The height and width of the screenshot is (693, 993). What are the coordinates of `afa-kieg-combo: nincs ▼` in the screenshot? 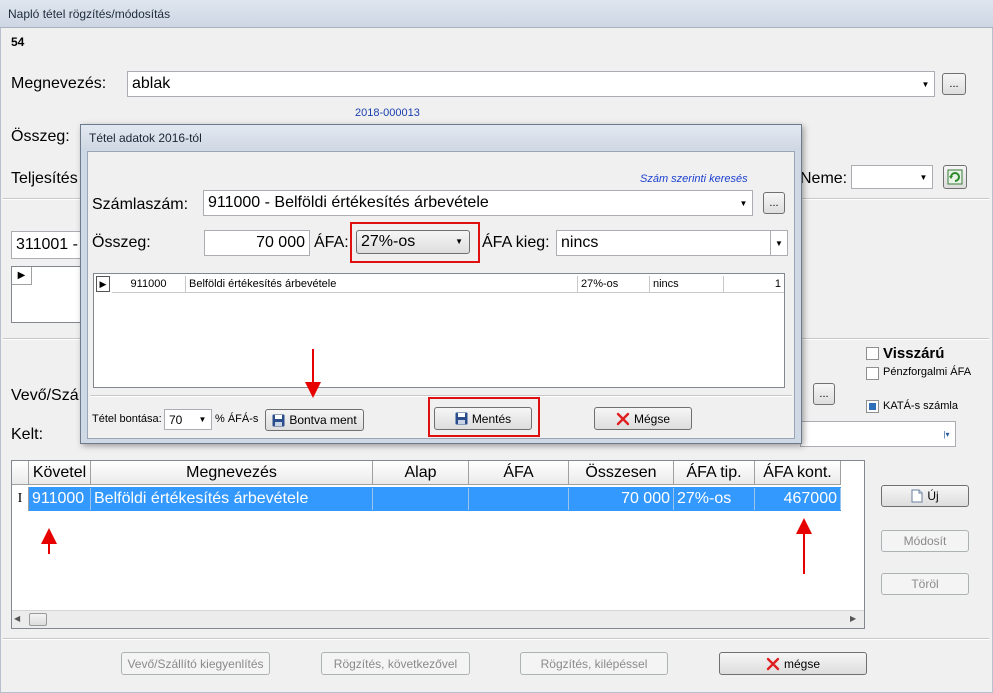 It's located at (672, 243).